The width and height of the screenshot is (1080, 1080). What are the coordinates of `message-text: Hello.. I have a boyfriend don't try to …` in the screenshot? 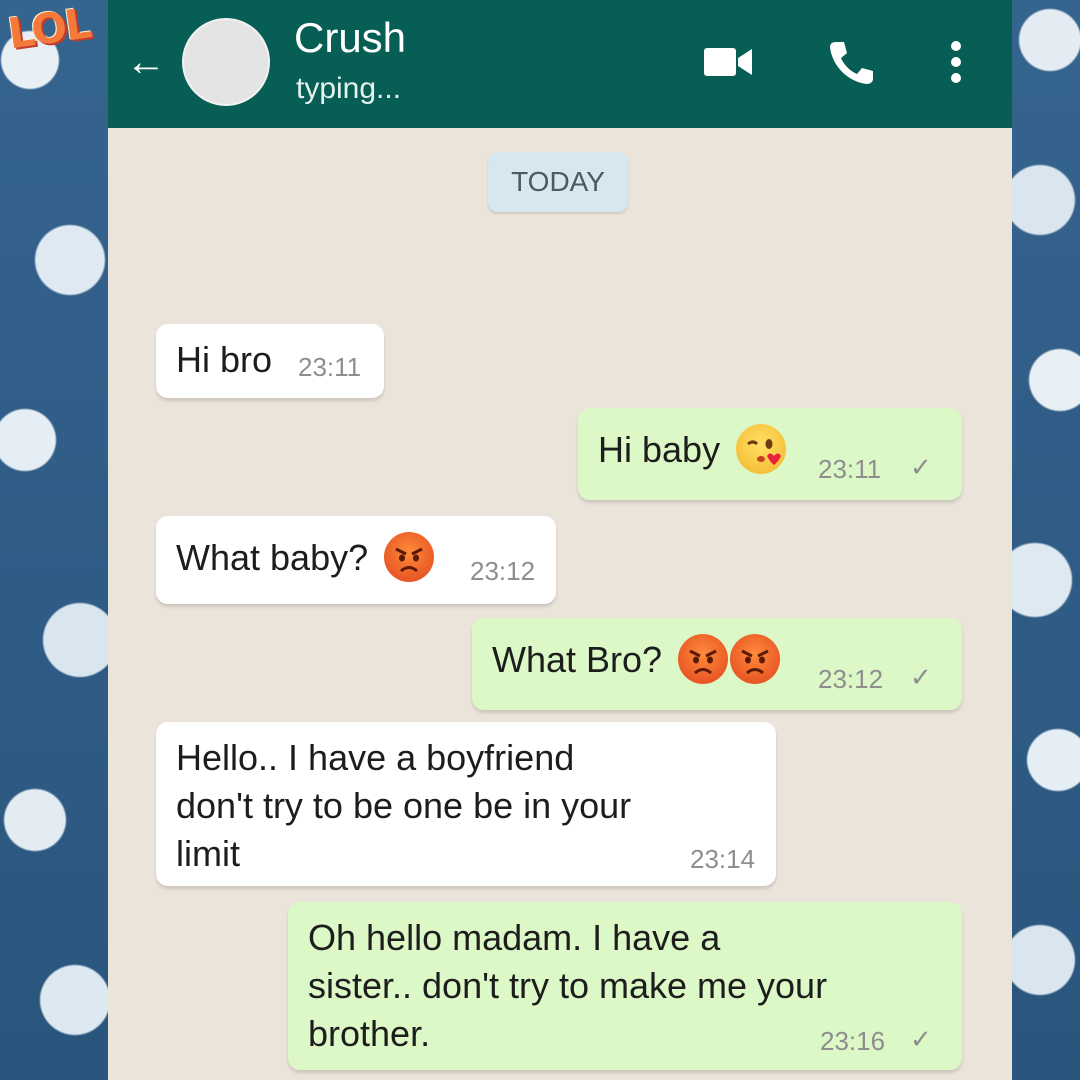 It's located at (404, 805).